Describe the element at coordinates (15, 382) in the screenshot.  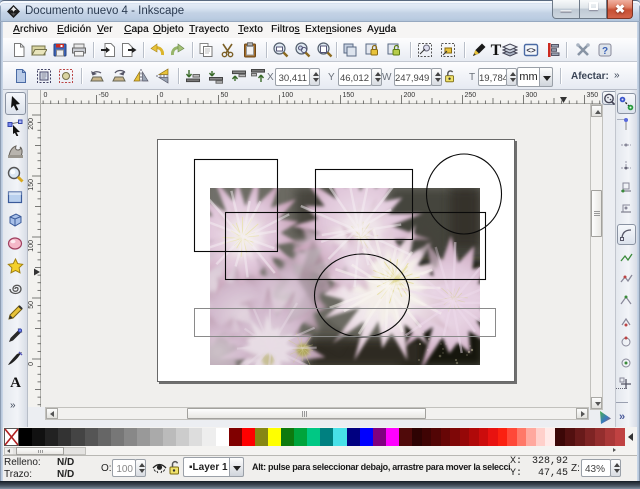
I see `svg-text: A` at that location.